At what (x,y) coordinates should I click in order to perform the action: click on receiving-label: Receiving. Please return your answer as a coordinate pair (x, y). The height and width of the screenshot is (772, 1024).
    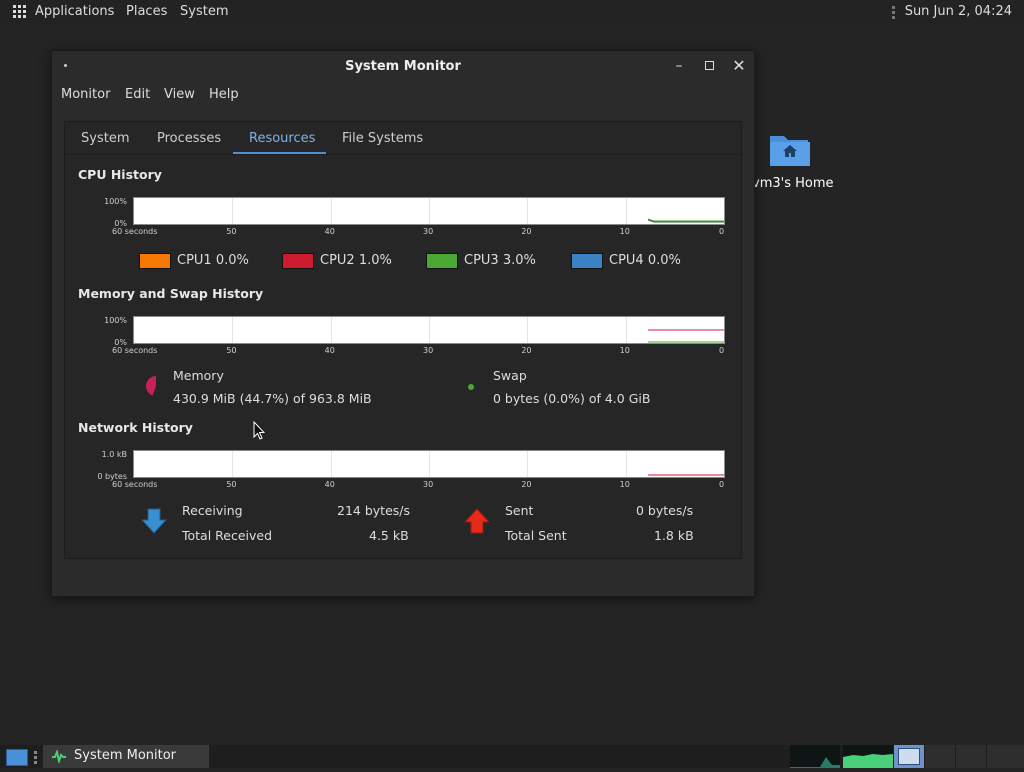
    Looking at the image, I should click on (212, 510).